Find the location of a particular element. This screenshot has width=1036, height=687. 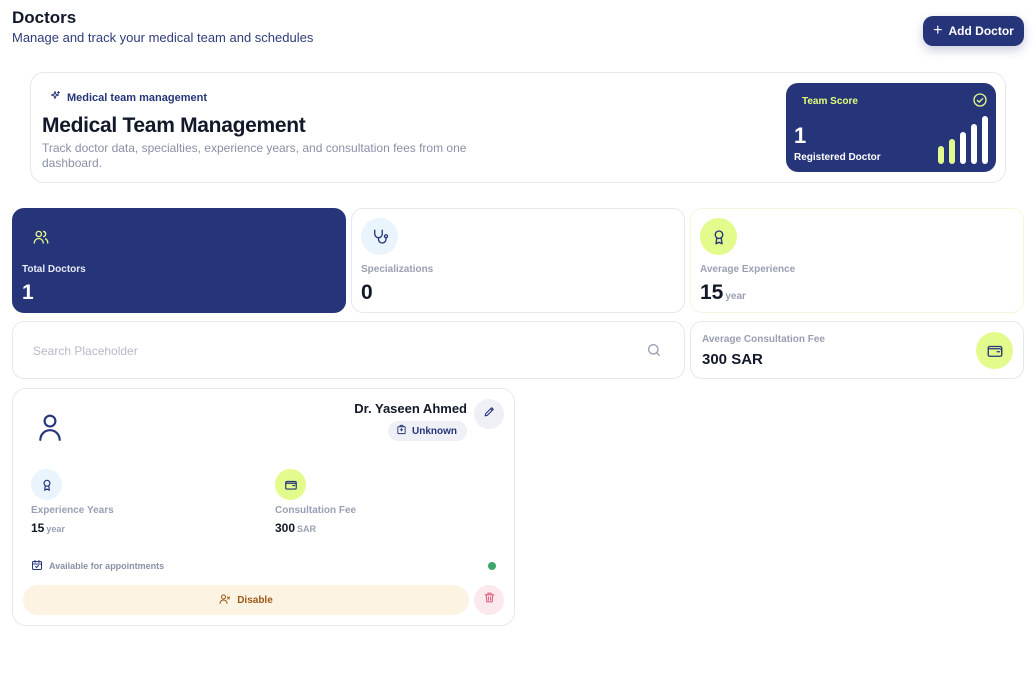

check-circle-icon is located at coordinates (980, 102).